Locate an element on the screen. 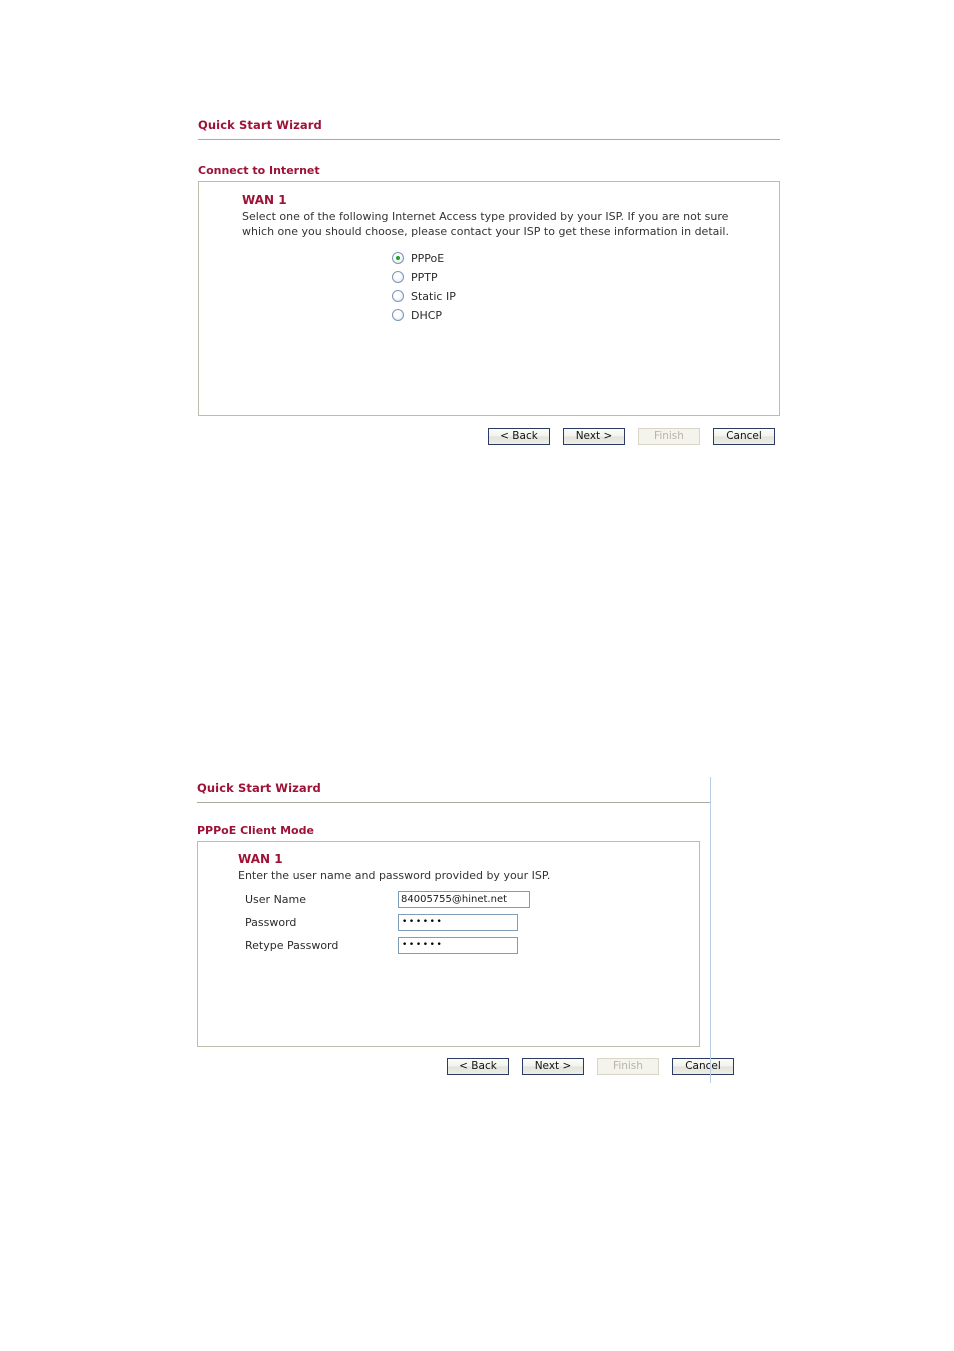  retype-password-input: •••••• is located at coordinates (458, 945).